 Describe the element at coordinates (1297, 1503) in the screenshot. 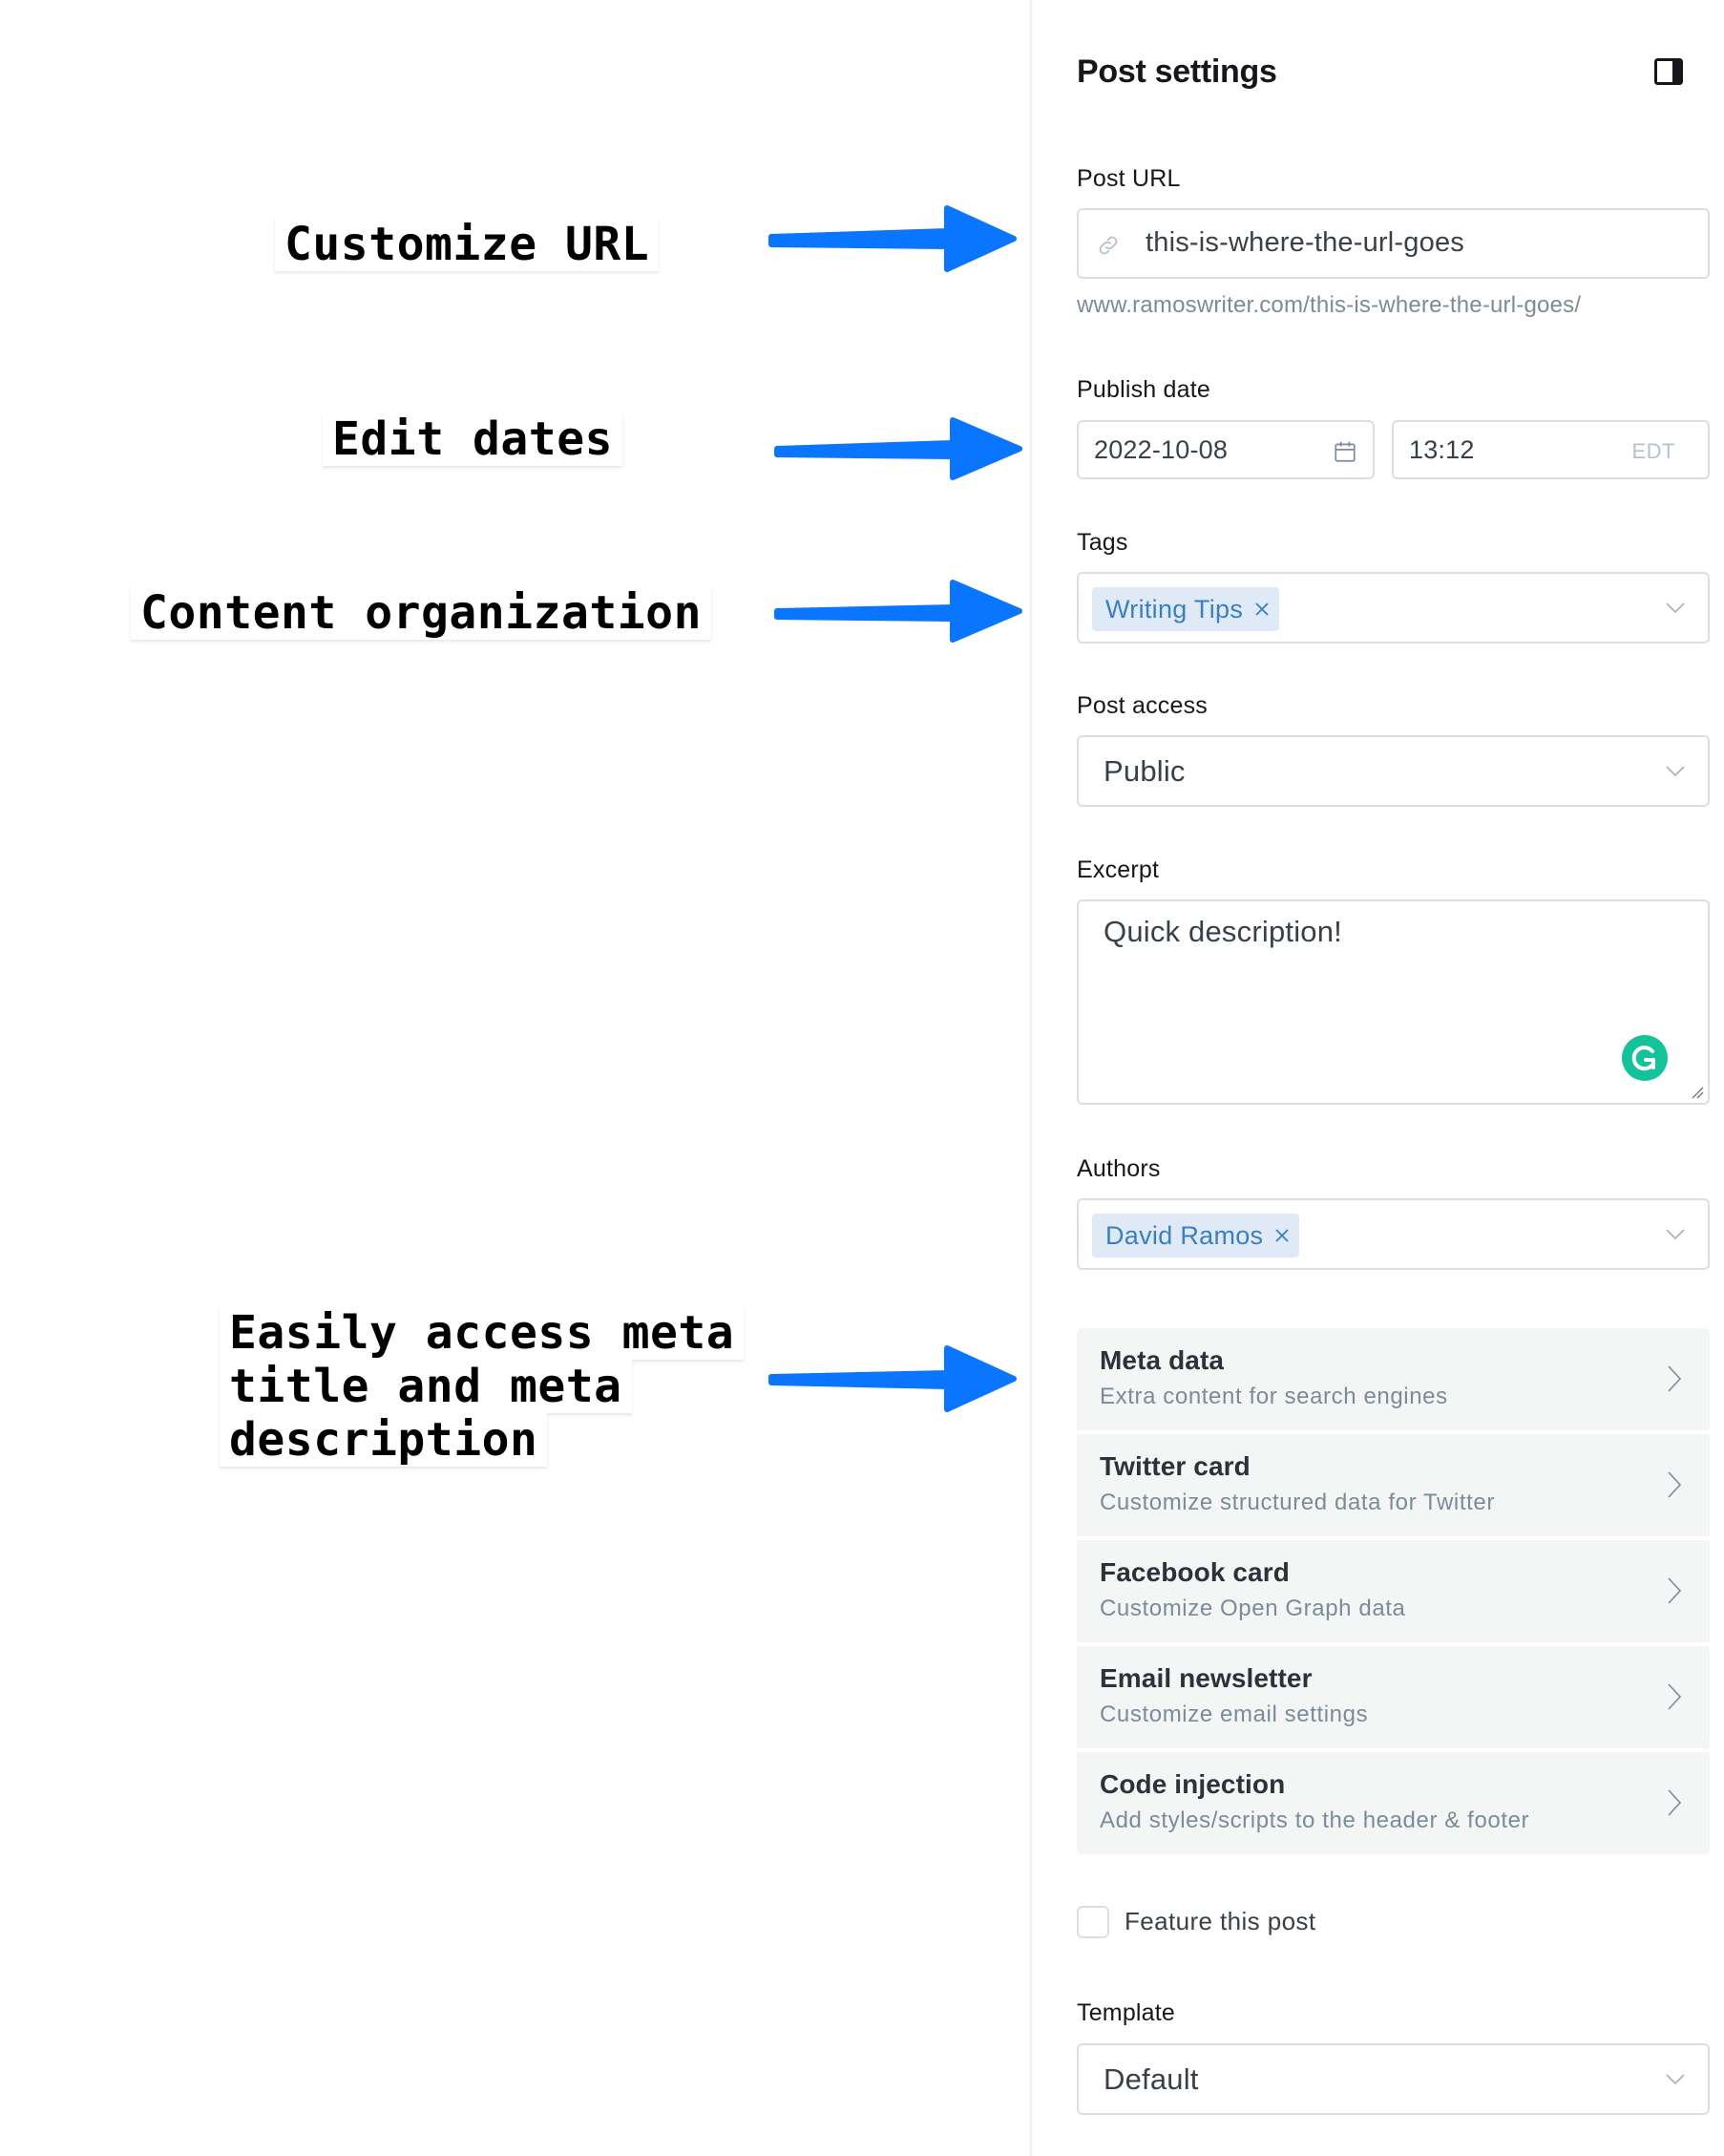

I see `menu-item-subtitle: Customize structured data for Twitter` at that location.